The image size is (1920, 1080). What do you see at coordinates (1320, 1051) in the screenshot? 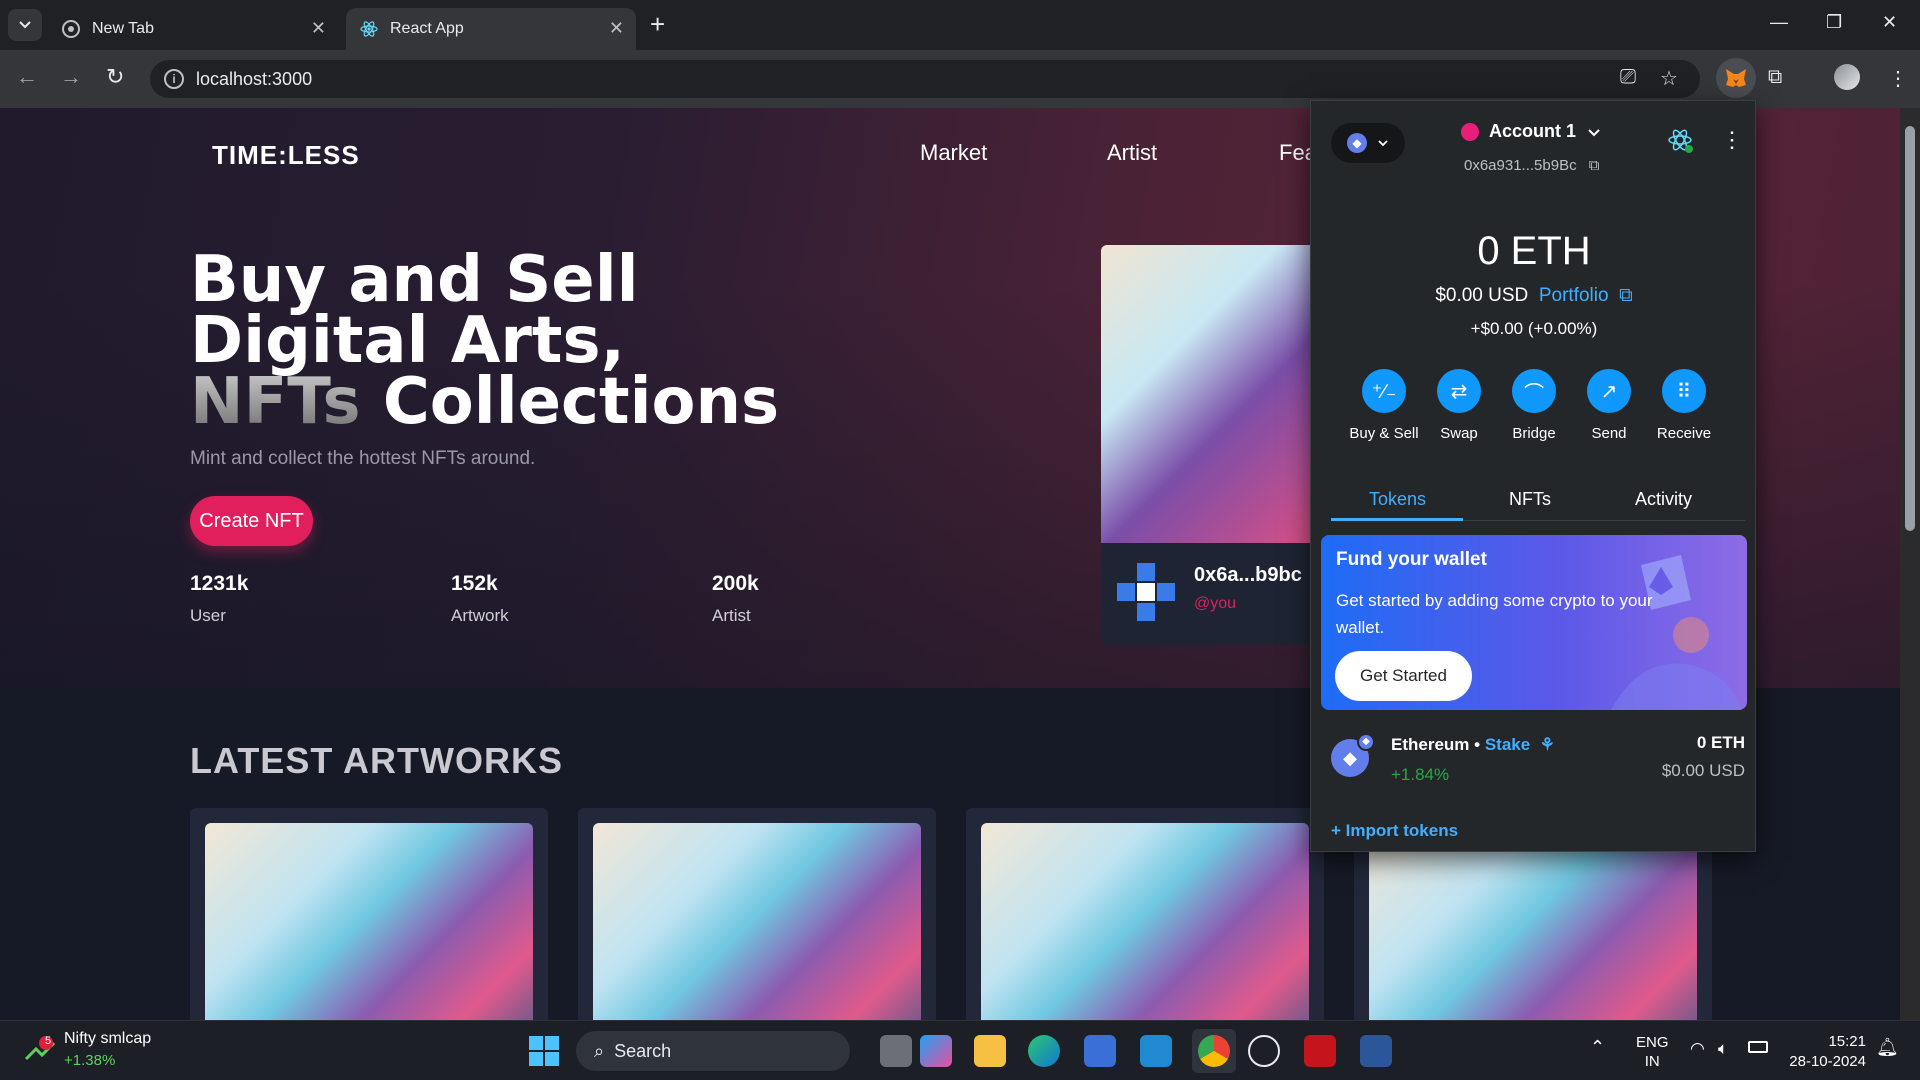
I see `mcafee-icon` at bounding box center [1320, 1051].